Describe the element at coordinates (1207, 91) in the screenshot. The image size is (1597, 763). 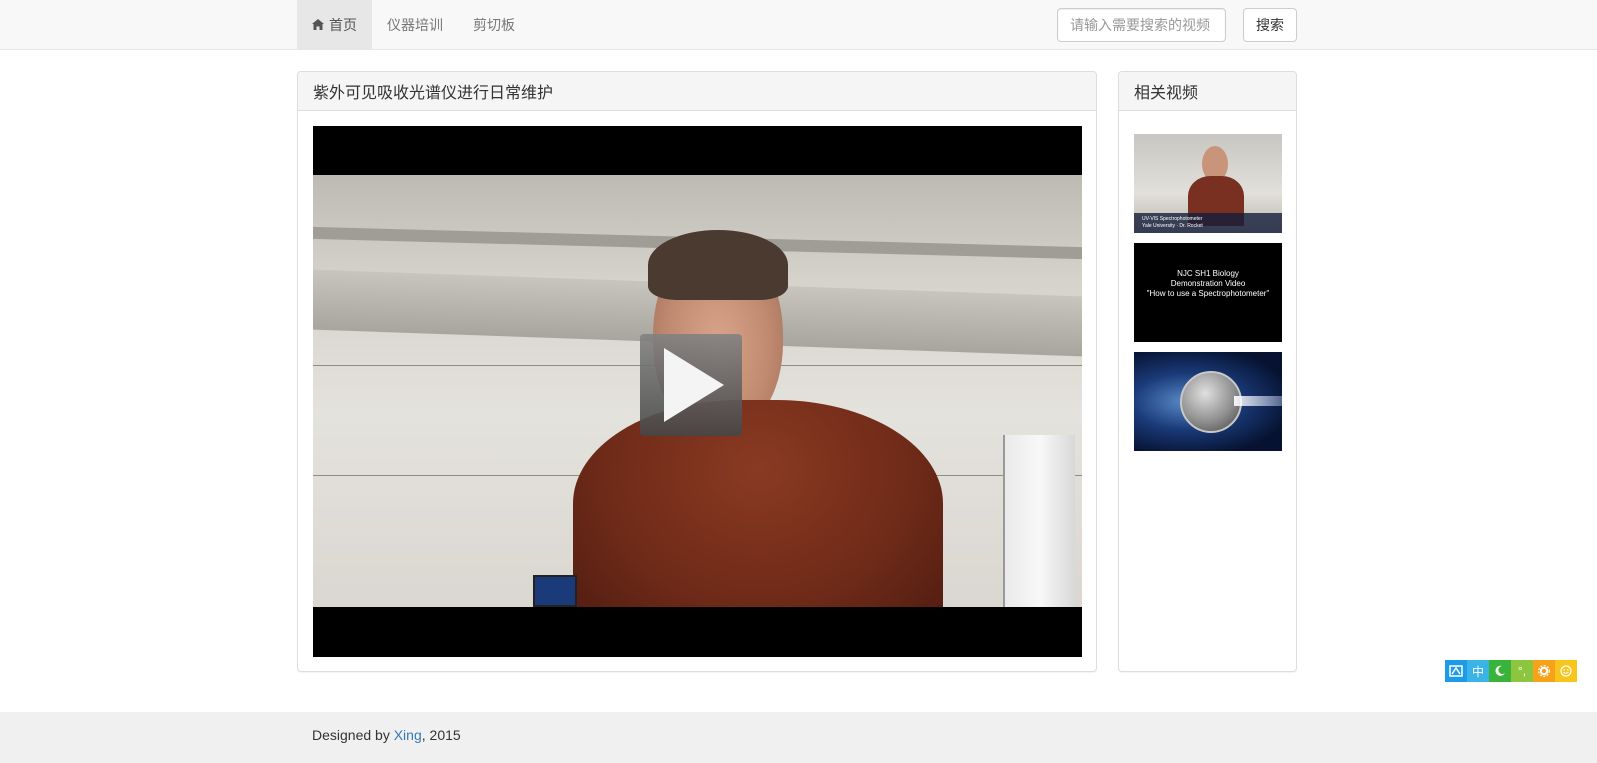
I see `related-videos-title: 相关视频` at that location.